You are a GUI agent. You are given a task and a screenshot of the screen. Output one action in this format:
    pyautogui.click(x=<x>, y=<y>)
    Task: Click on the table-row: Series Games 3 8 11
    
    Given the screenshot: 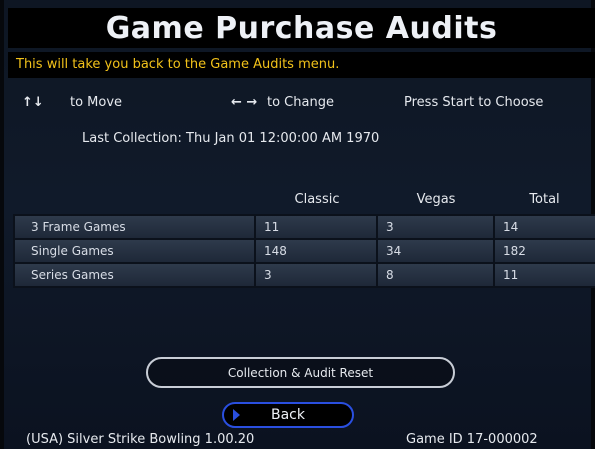 What is the action you would take?
    pyautogui.click(x=304, y=275)
    